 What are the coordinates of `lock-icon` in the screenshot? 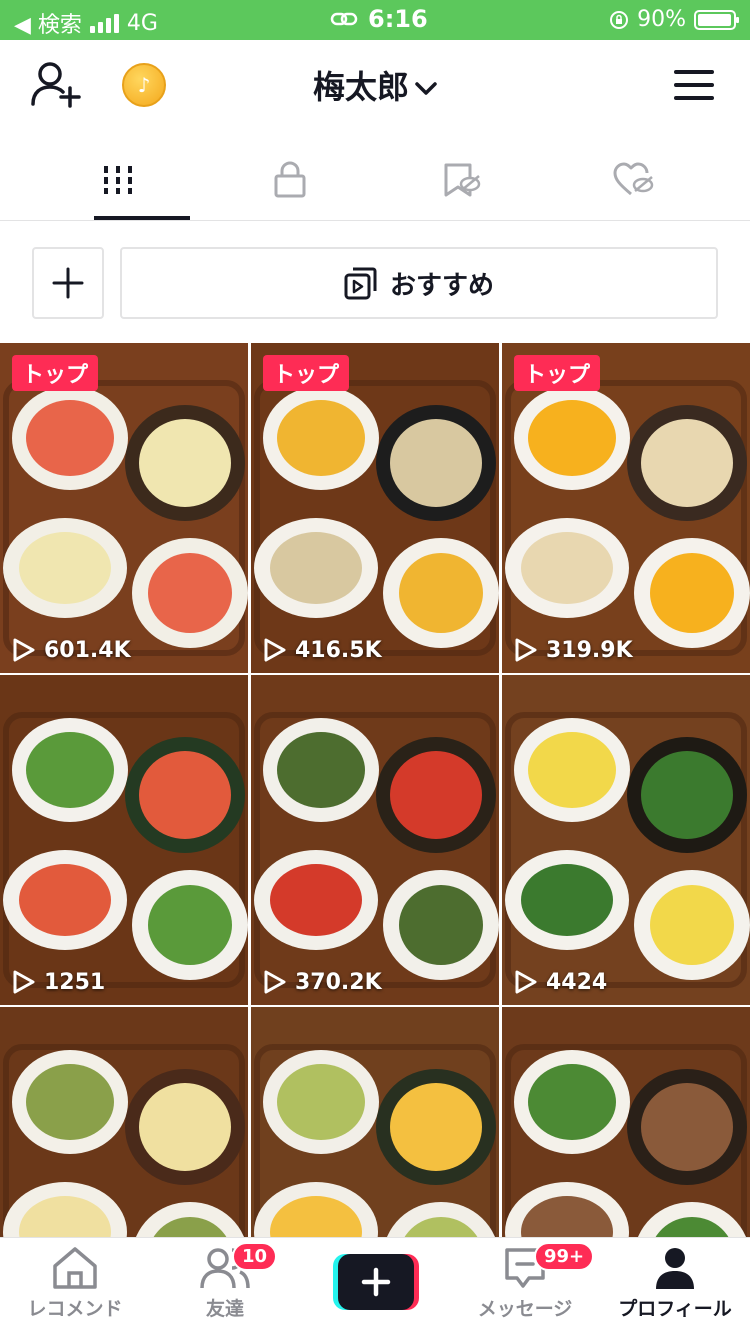 It's located at (289, 179).